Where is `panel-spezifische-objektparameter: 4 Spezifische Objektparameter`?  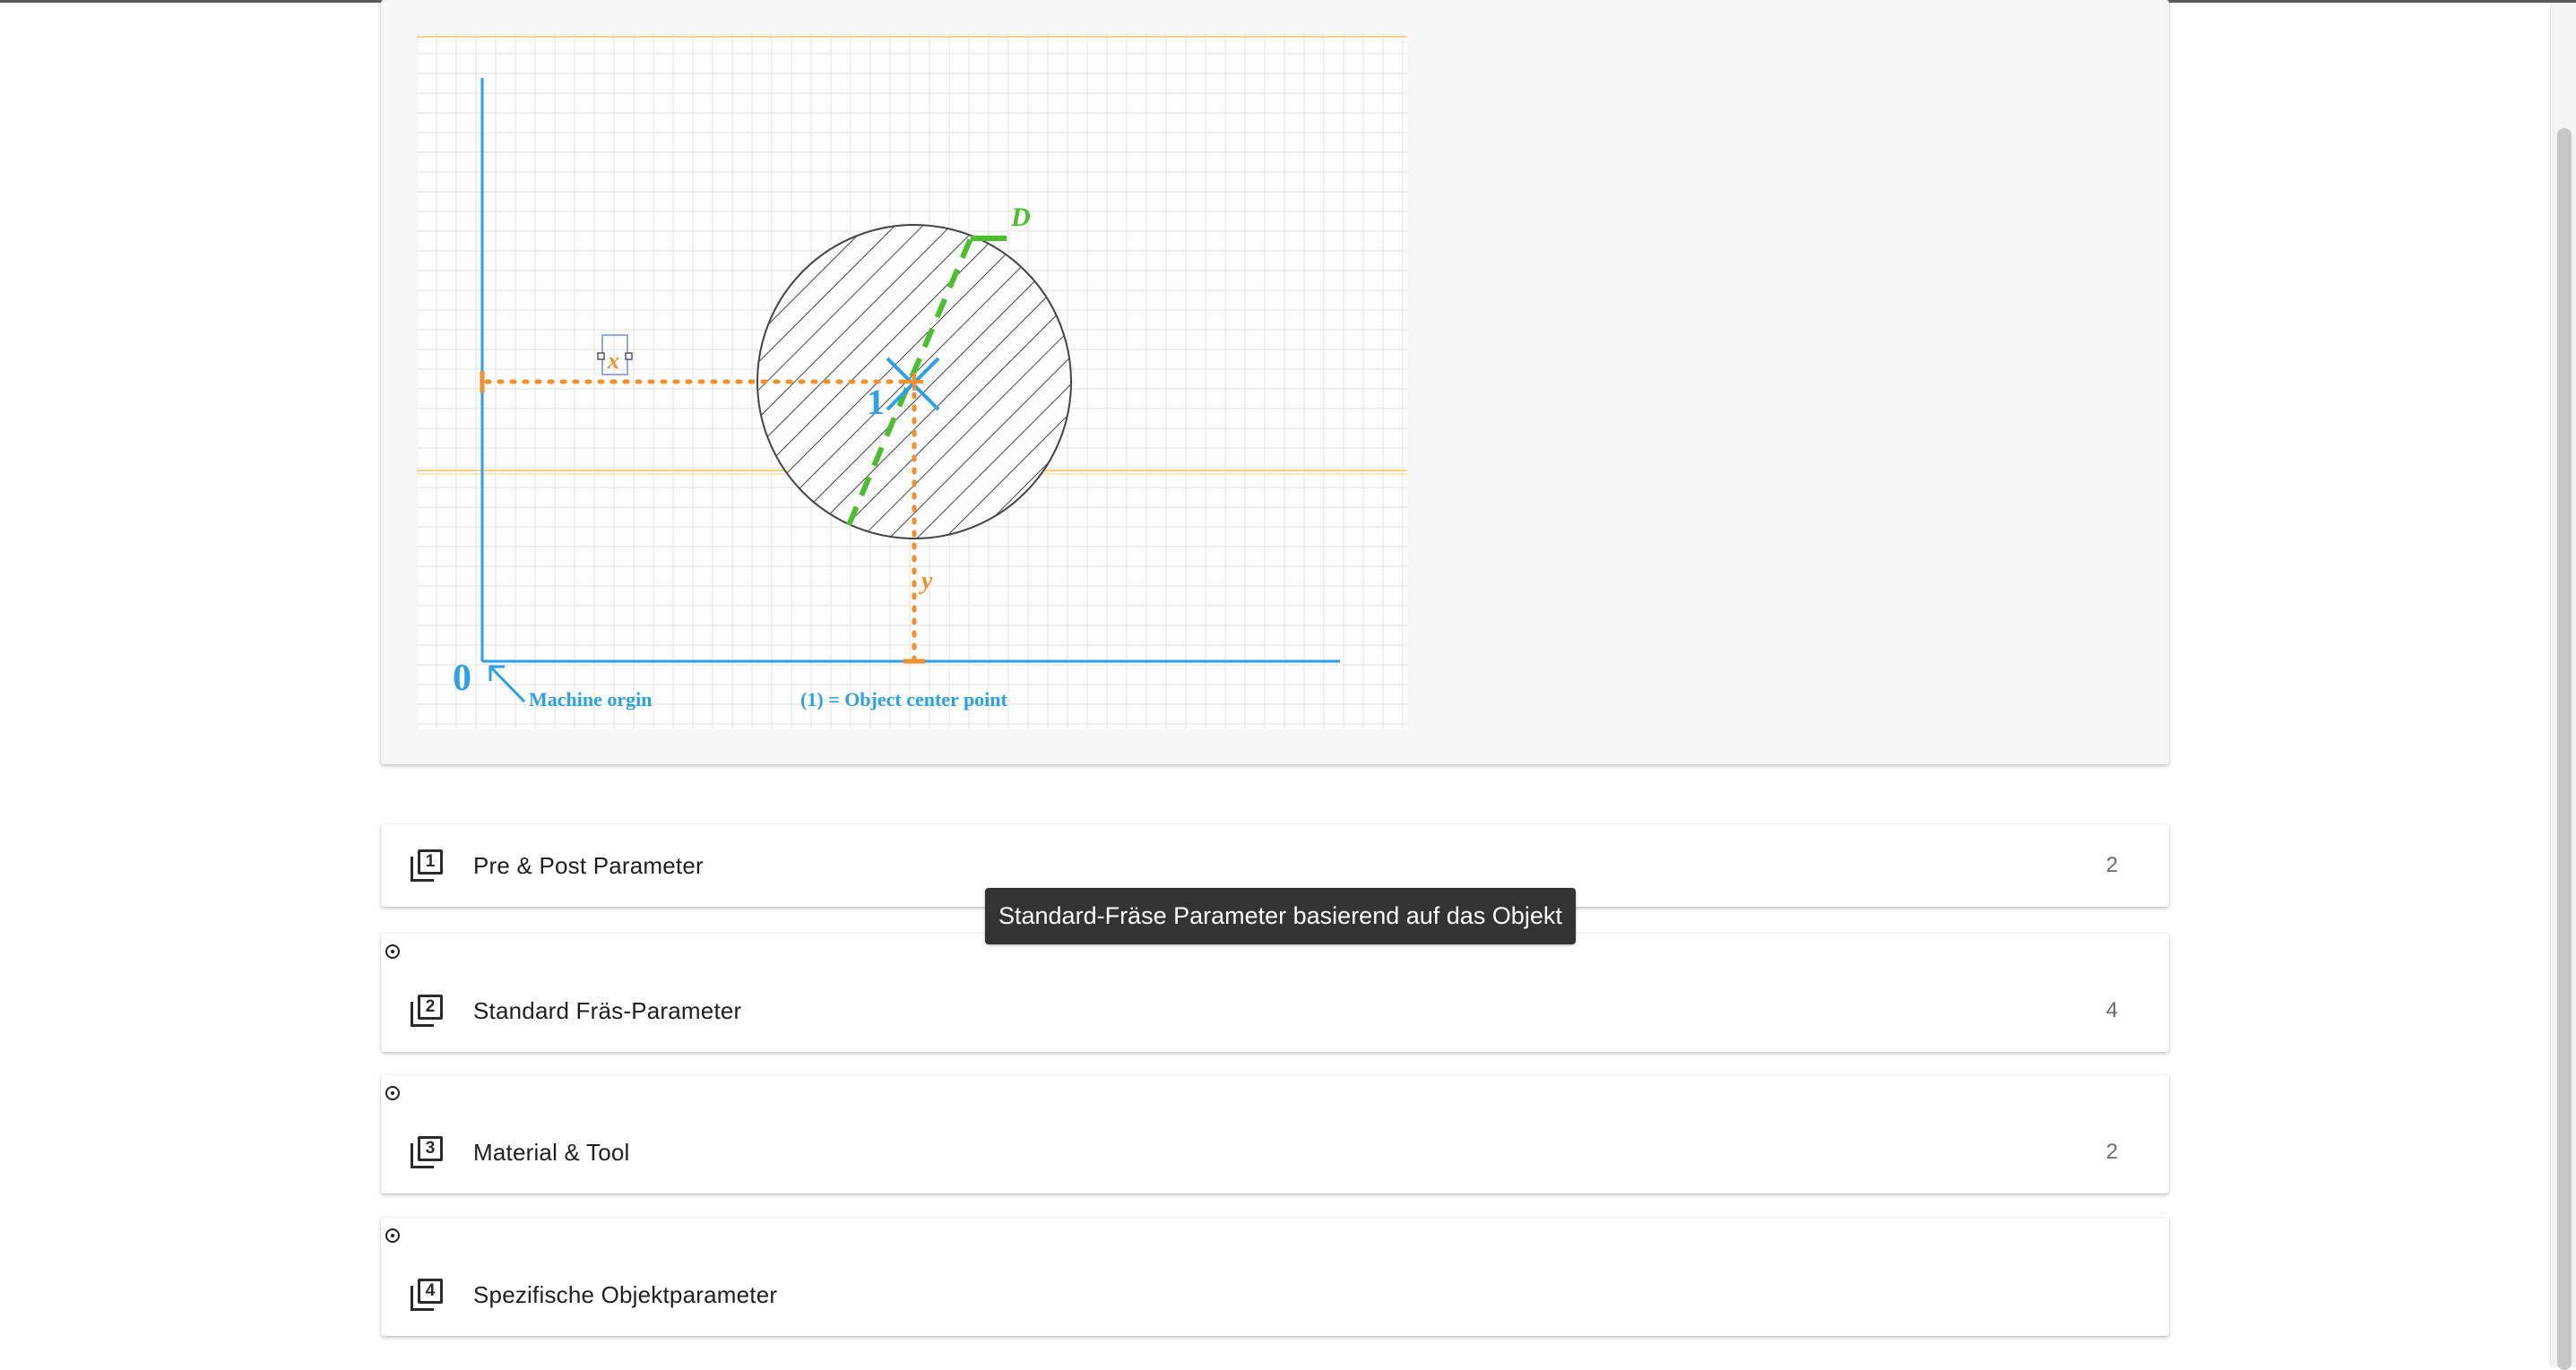
panel-spezifische-objektparameter: 4 Spezifische Objektparameter is located at coordinates (1275, 1277).